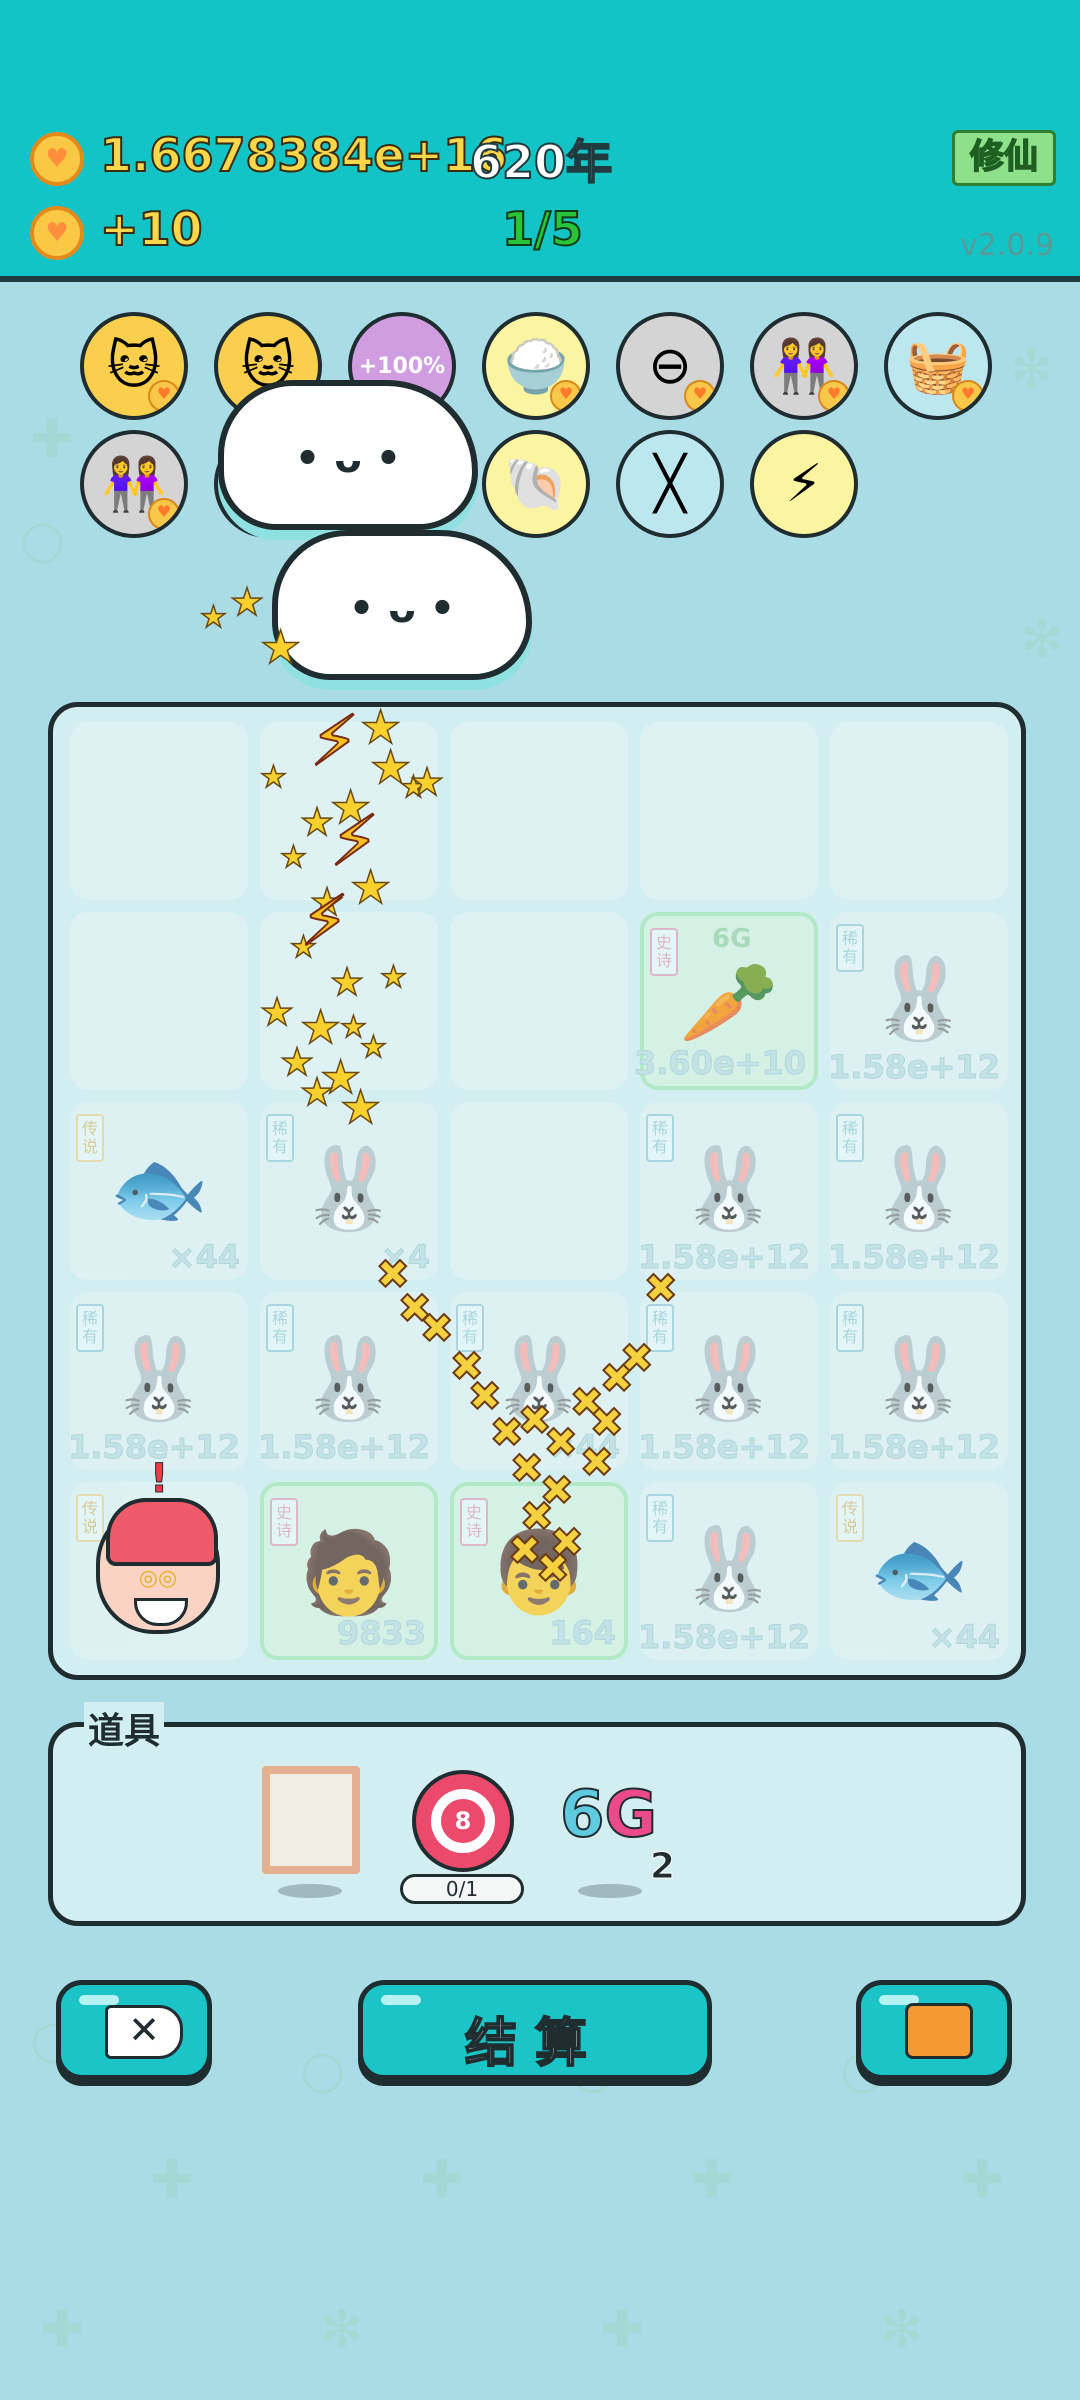  Describe the element at coordinates (161, 1612) in the screenshot. I see `character-mouth` at that location.